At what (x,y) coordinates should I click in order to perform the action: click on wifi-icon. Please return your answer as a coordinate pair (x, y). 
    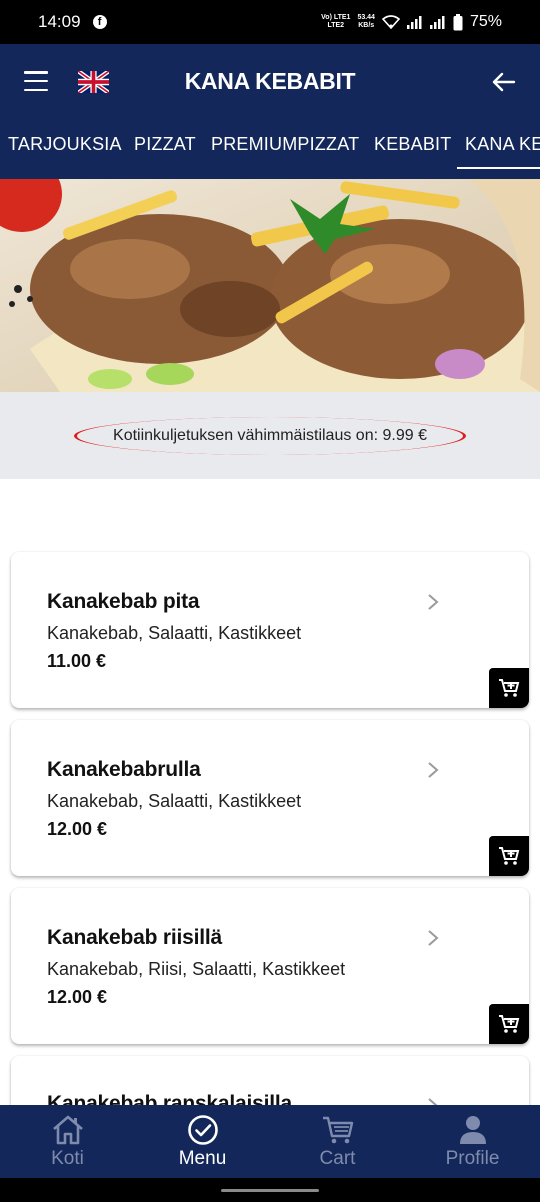
    Looking at the image, I should click on (390, 22).